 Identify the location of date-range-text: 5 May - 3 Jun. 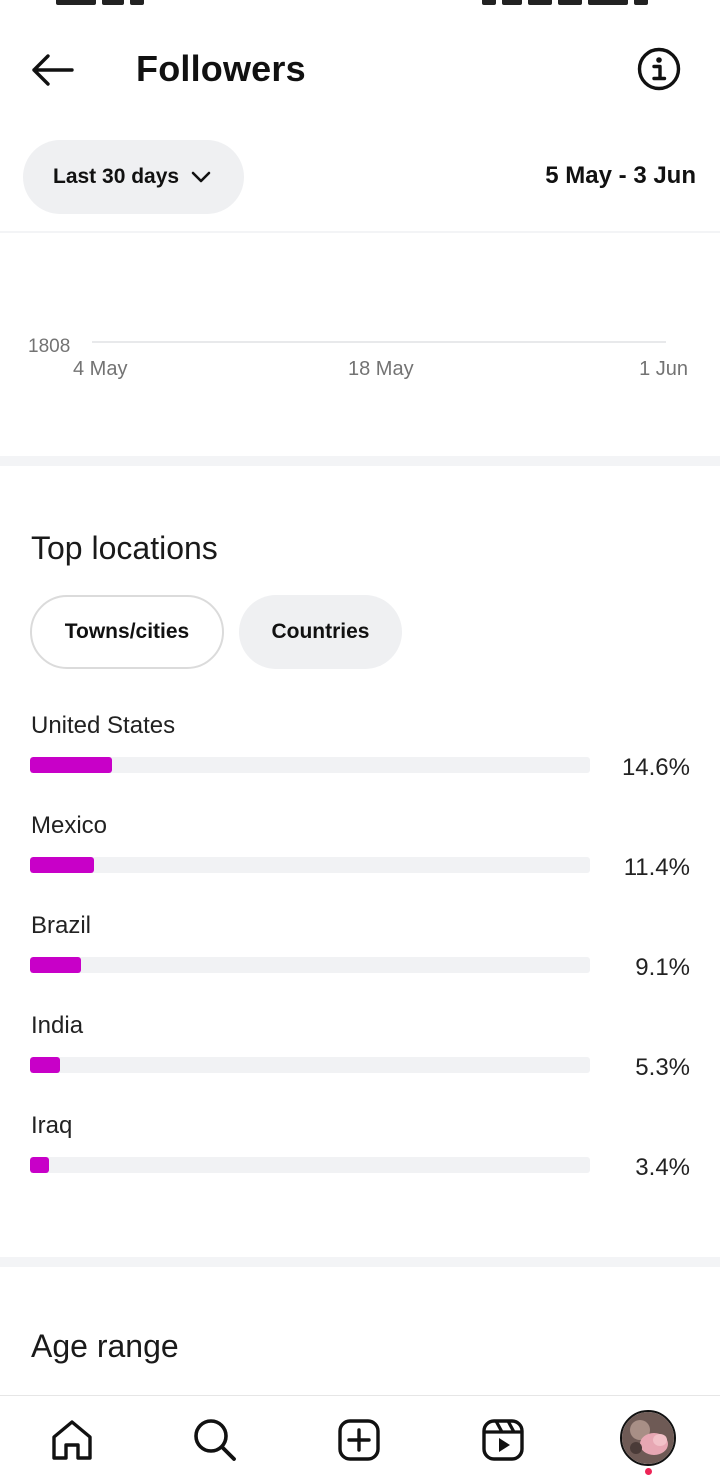
(620, 175).